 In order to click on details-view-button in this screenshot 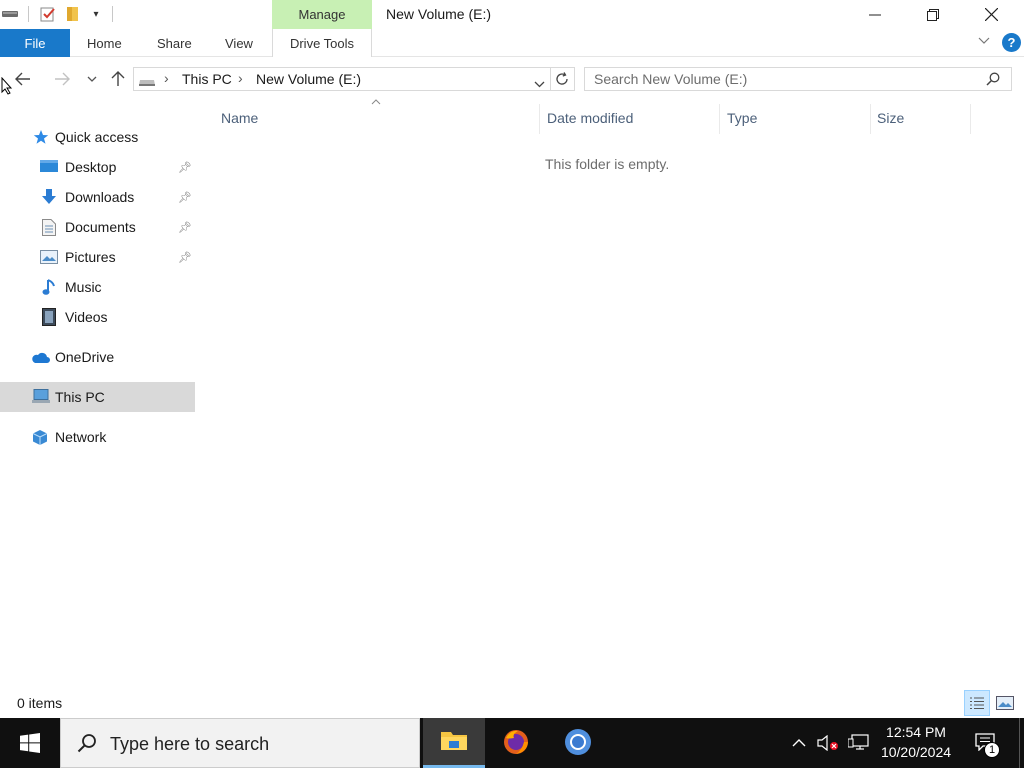, I will do `click(977, 703)`.